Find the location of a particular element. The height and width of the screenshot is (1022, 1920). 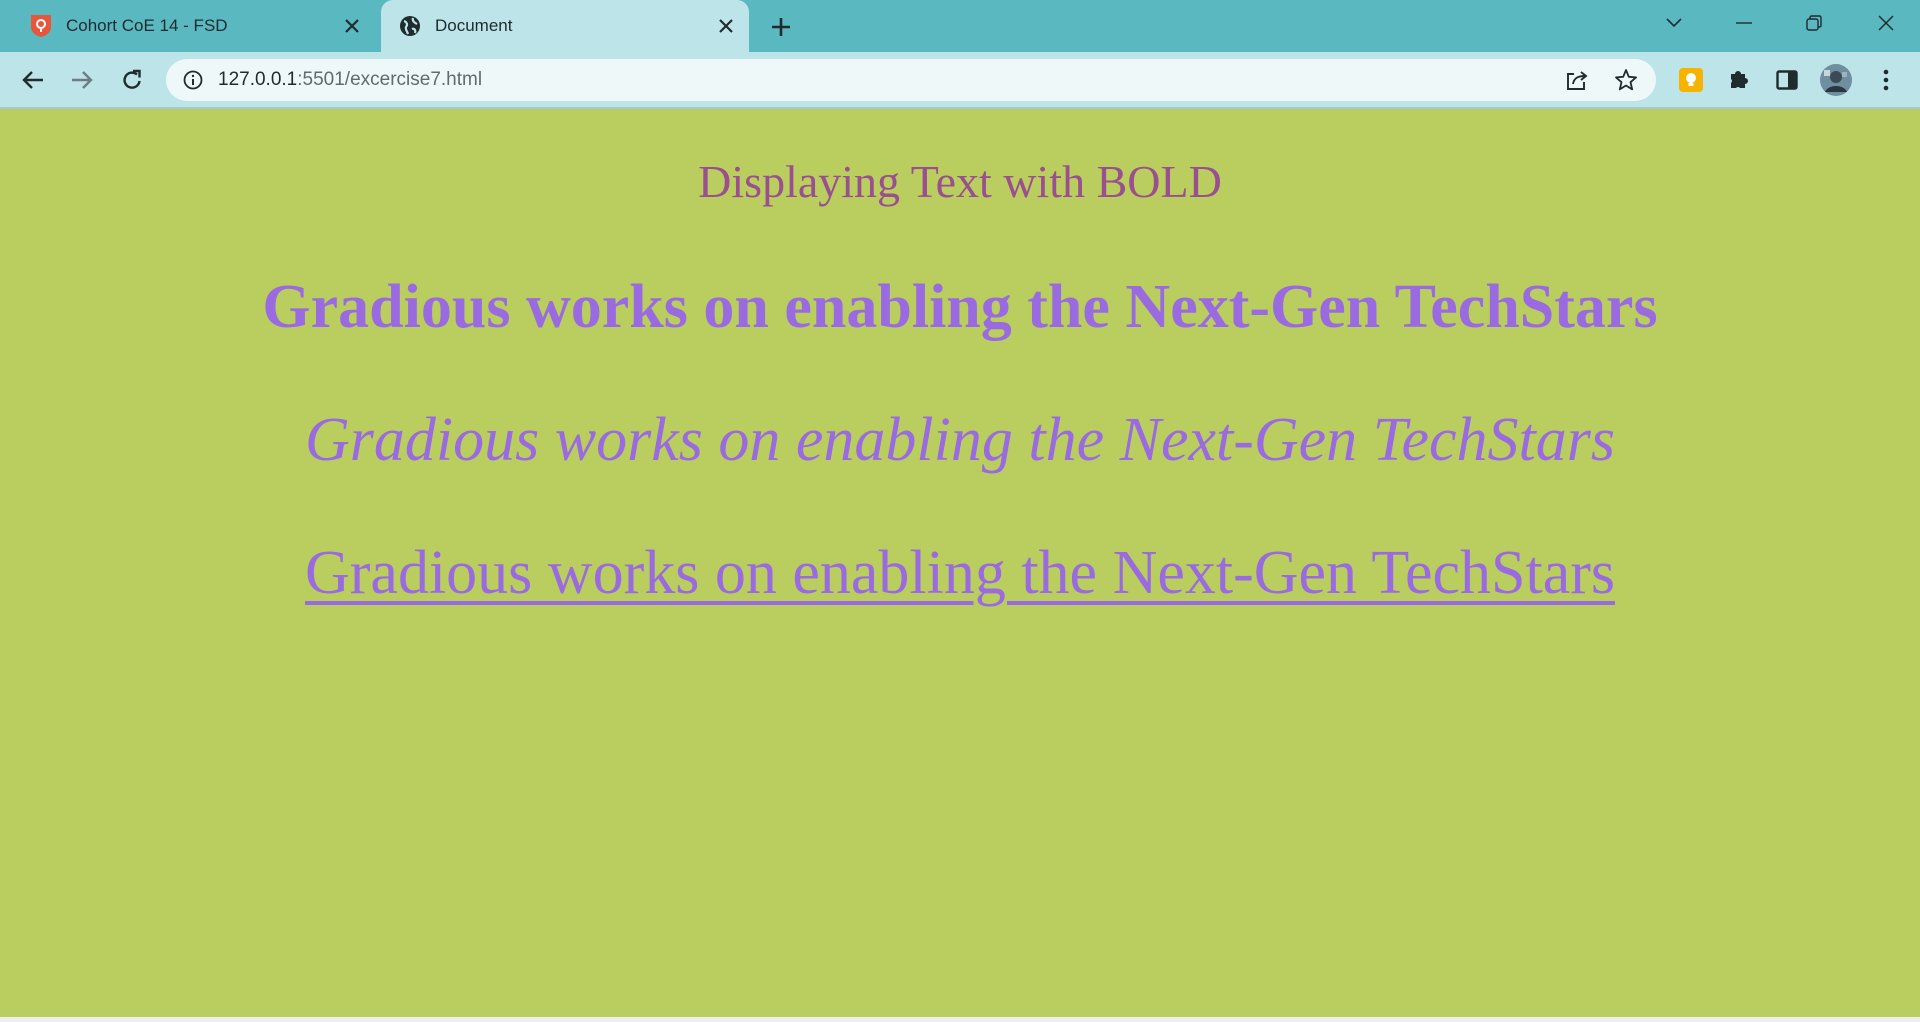

extension-keep-button is located at coordinates (1691, 80).